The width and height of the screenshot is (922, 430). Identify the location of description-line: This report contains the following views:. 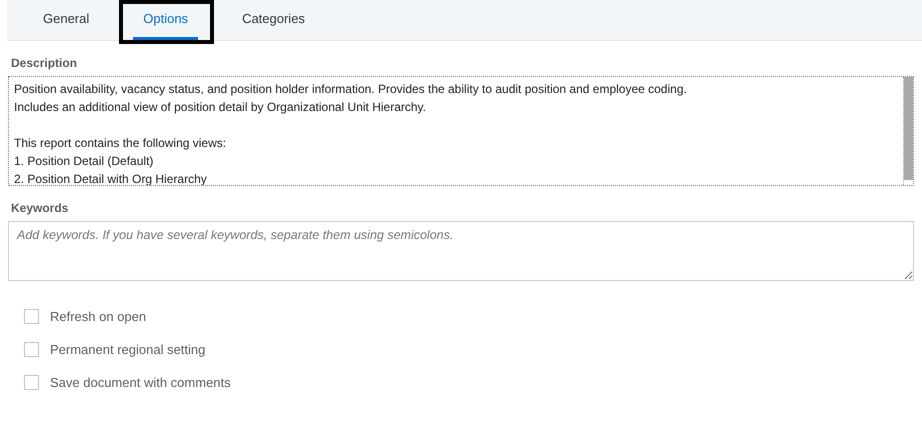
(121, 143).